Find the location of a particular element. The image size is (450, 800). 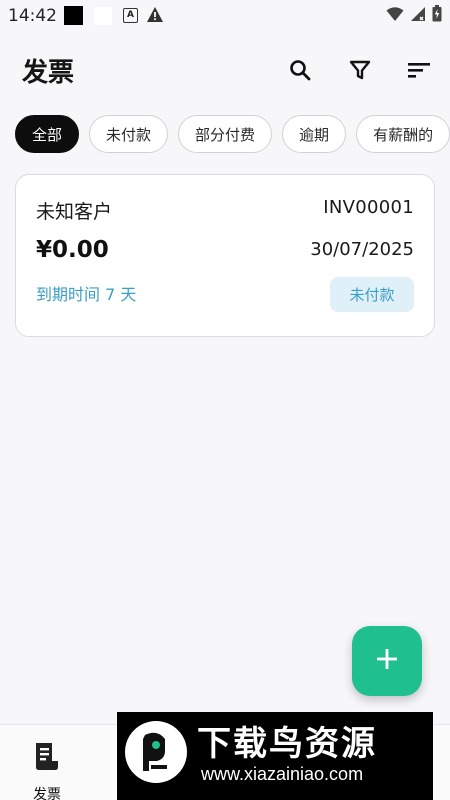

invoice-date: 30/07/2025 is located at coordinates (362, 249).